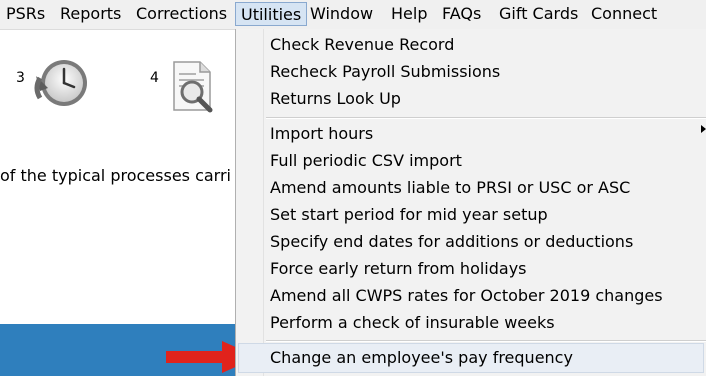 The image size is (706, 377). What do you see at coordinates (25, 14) in the screenshot?
I see `menu-psrs: PSRs` at bounding box center [25, 14].